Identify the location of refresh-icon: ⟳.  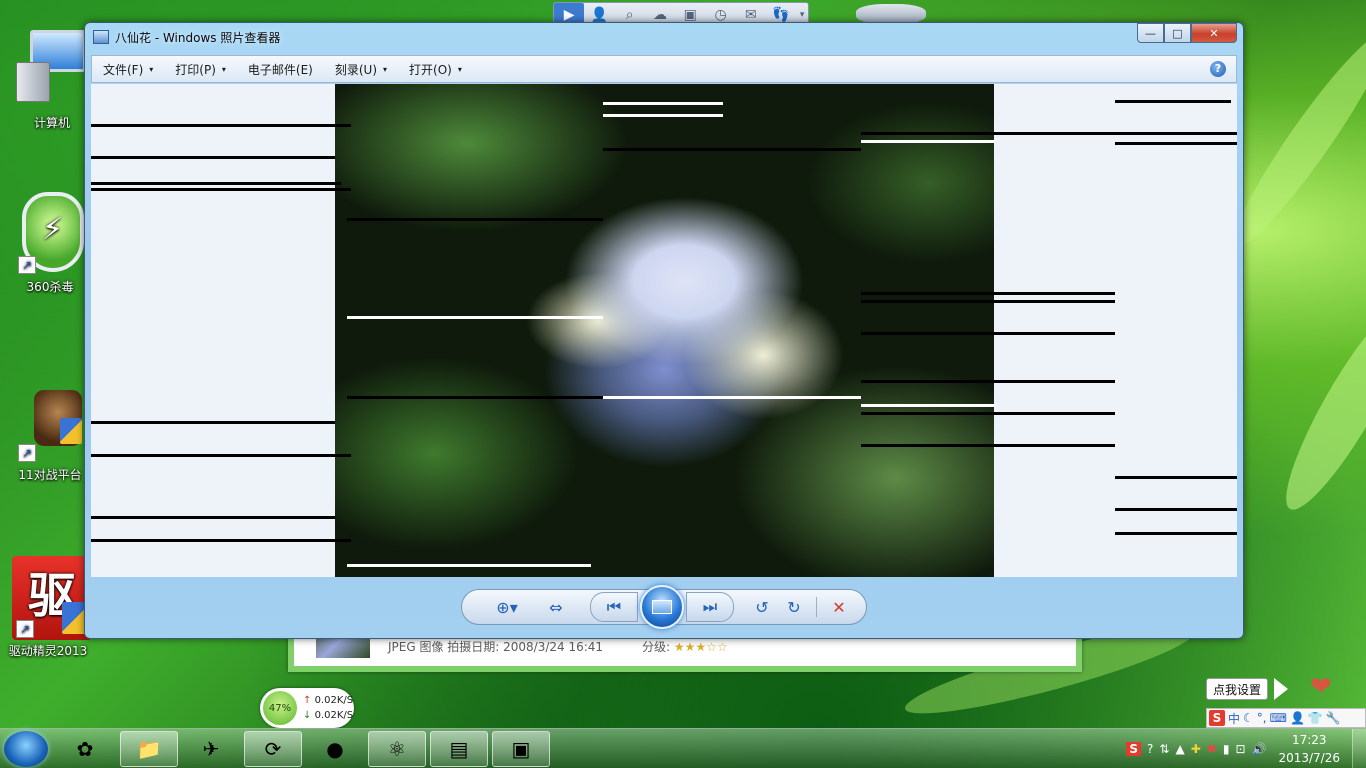
(273, 749).